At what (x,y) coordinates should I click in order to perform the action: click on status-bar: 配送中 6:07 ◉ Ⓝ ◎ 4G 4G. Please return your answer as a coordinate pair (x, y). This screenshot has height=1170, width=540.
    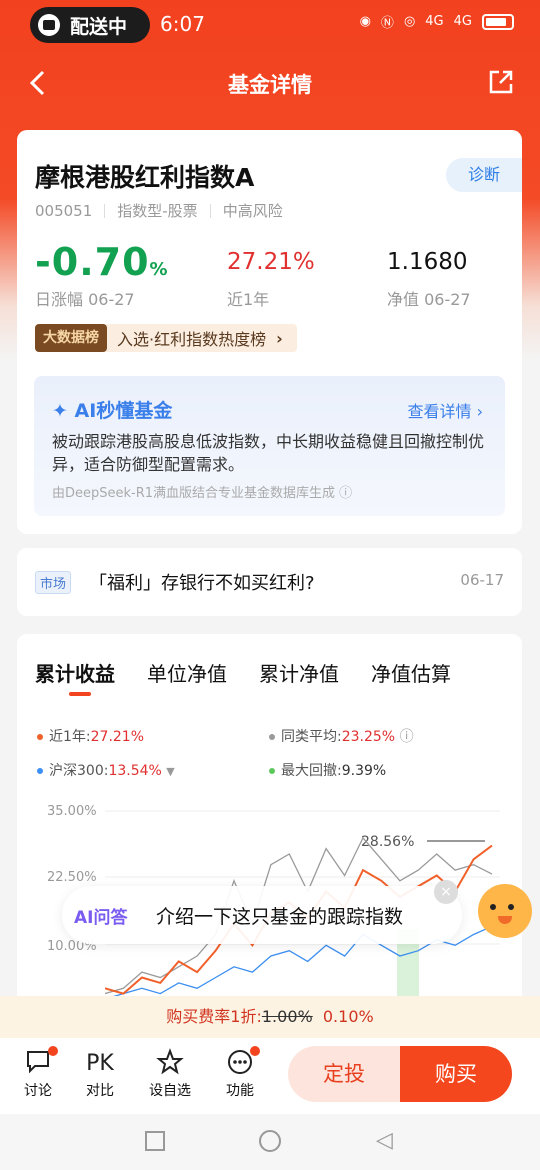
    Looking at the image, I should click on (270, 25).